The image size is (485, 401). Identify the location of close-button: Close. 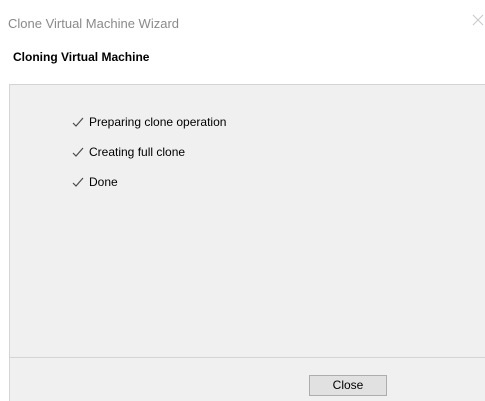
(348, 385).